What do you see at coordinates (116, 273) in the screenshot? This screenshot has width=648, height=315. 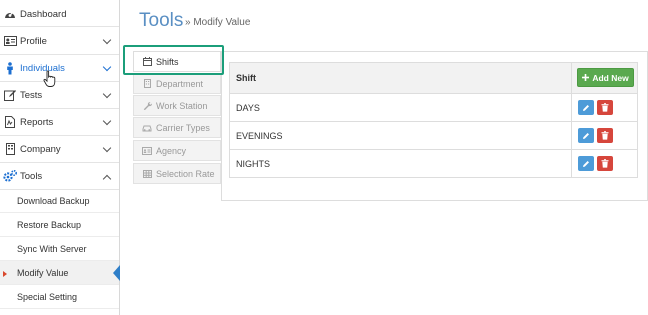 I see `active-pointer-icon` at bounding box center [116, 273].